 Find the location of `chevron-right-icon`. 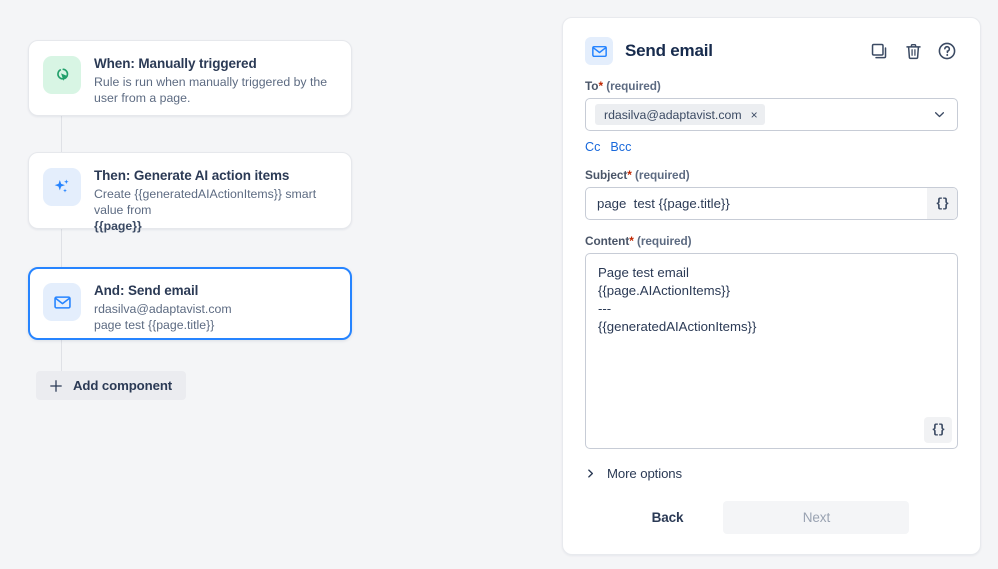

chevron-right-icon is located at coordinates (590, 473).